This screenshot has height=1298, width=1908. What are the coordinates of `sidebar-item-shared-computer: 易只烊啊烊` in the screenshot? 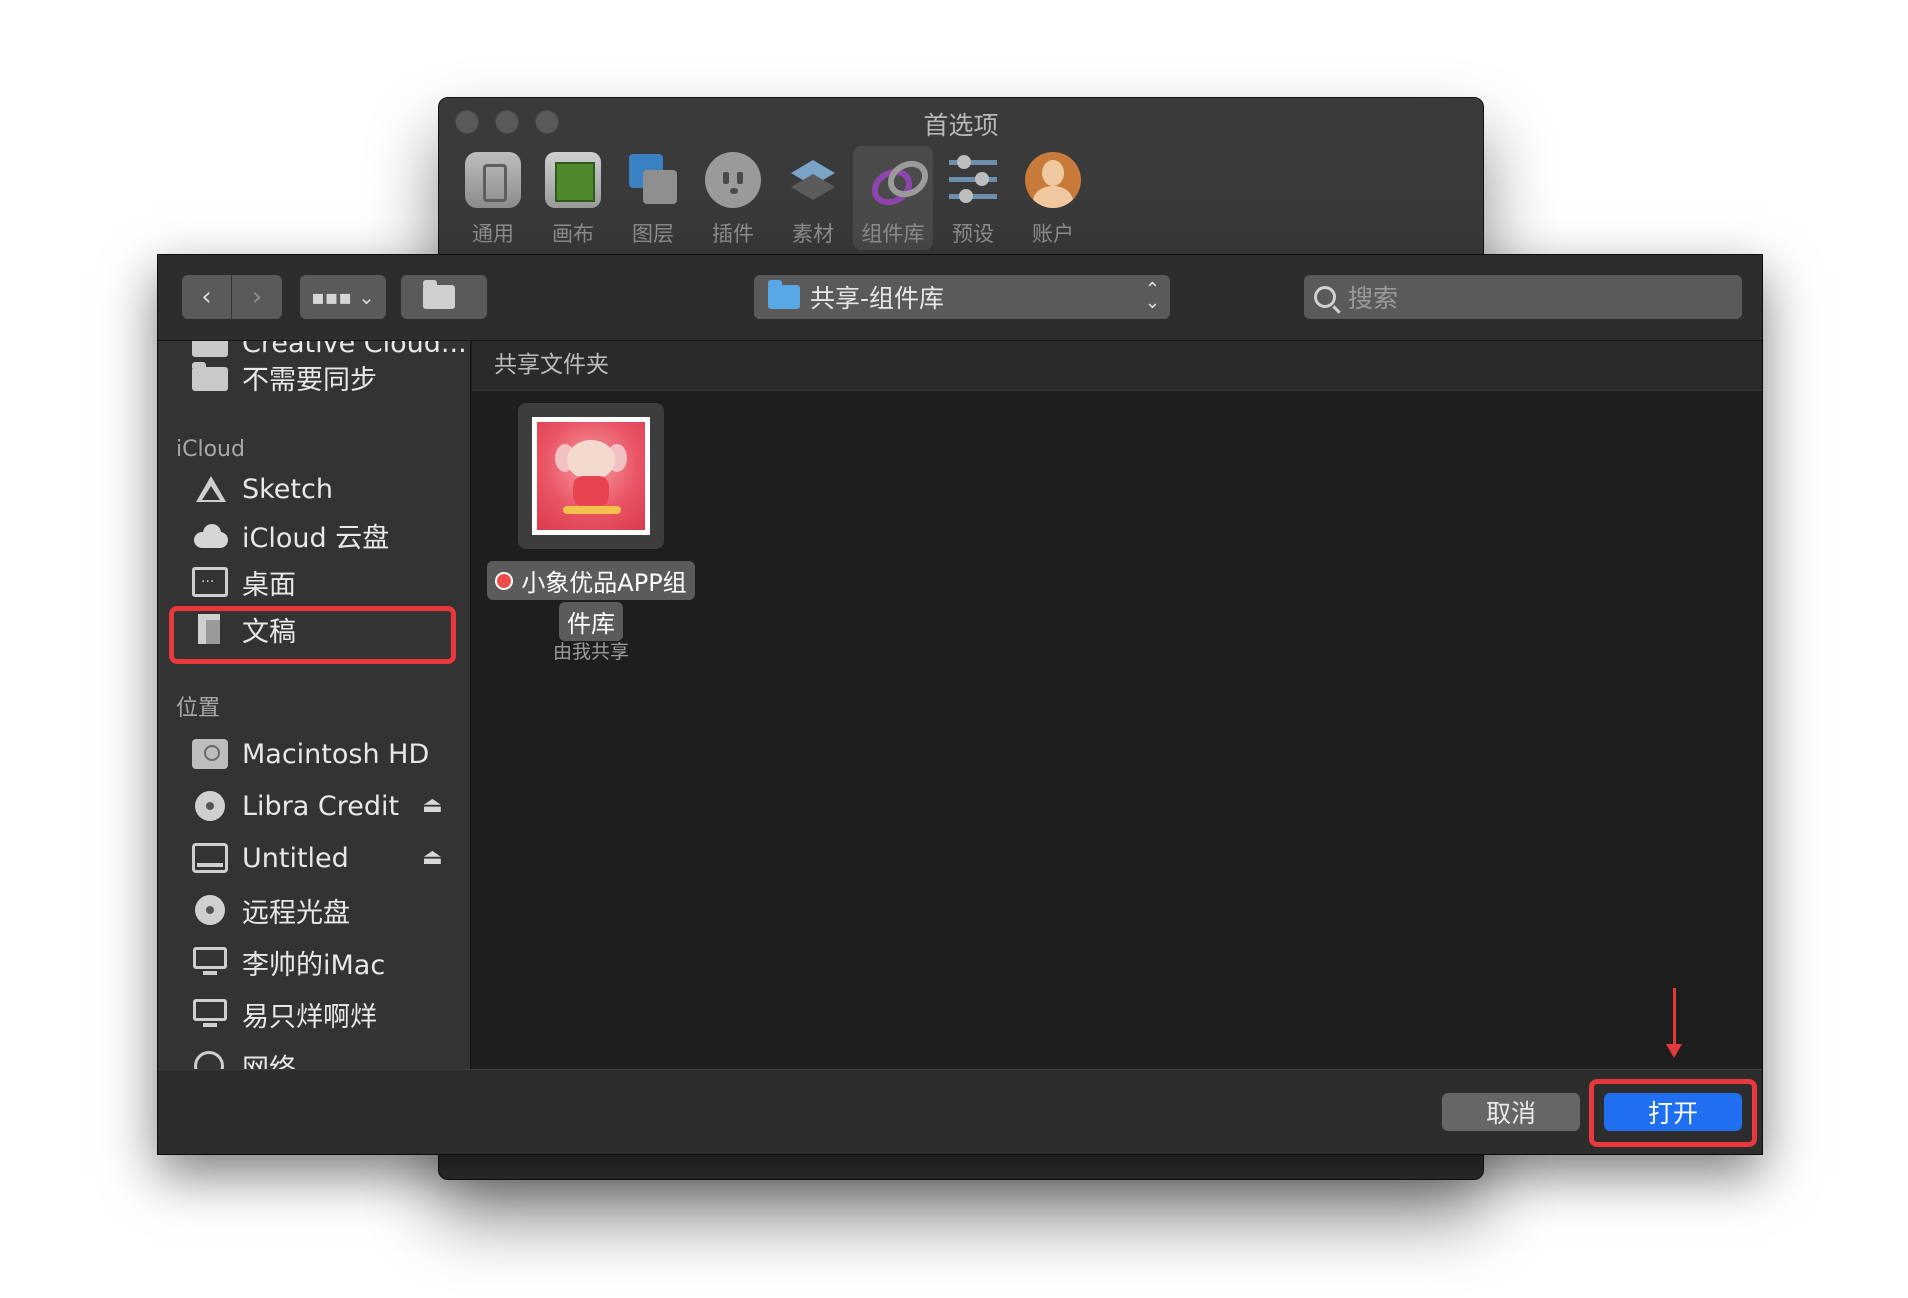 It's located at (284, 1014).